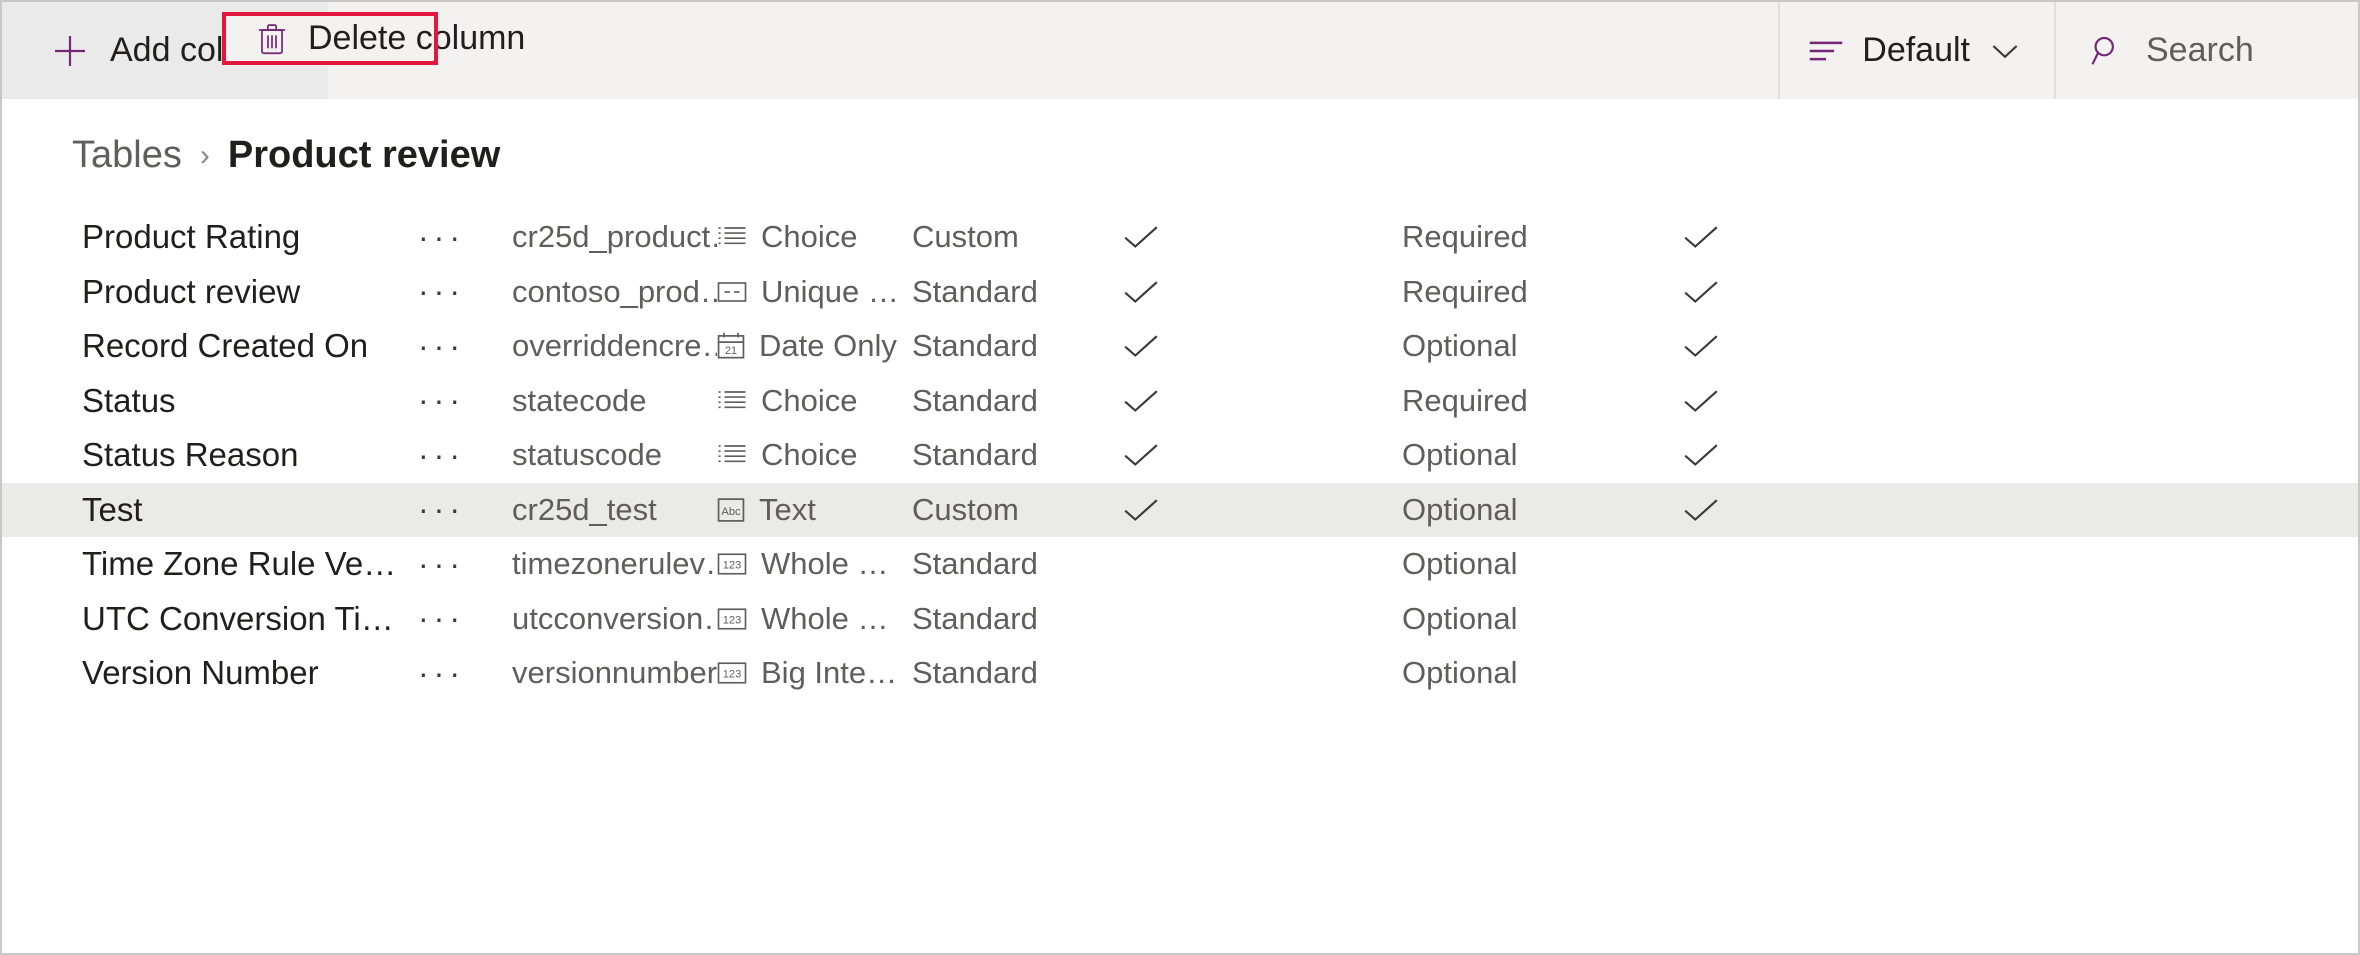  I want to click on view-selector-label: Default, so click(1916, 50).